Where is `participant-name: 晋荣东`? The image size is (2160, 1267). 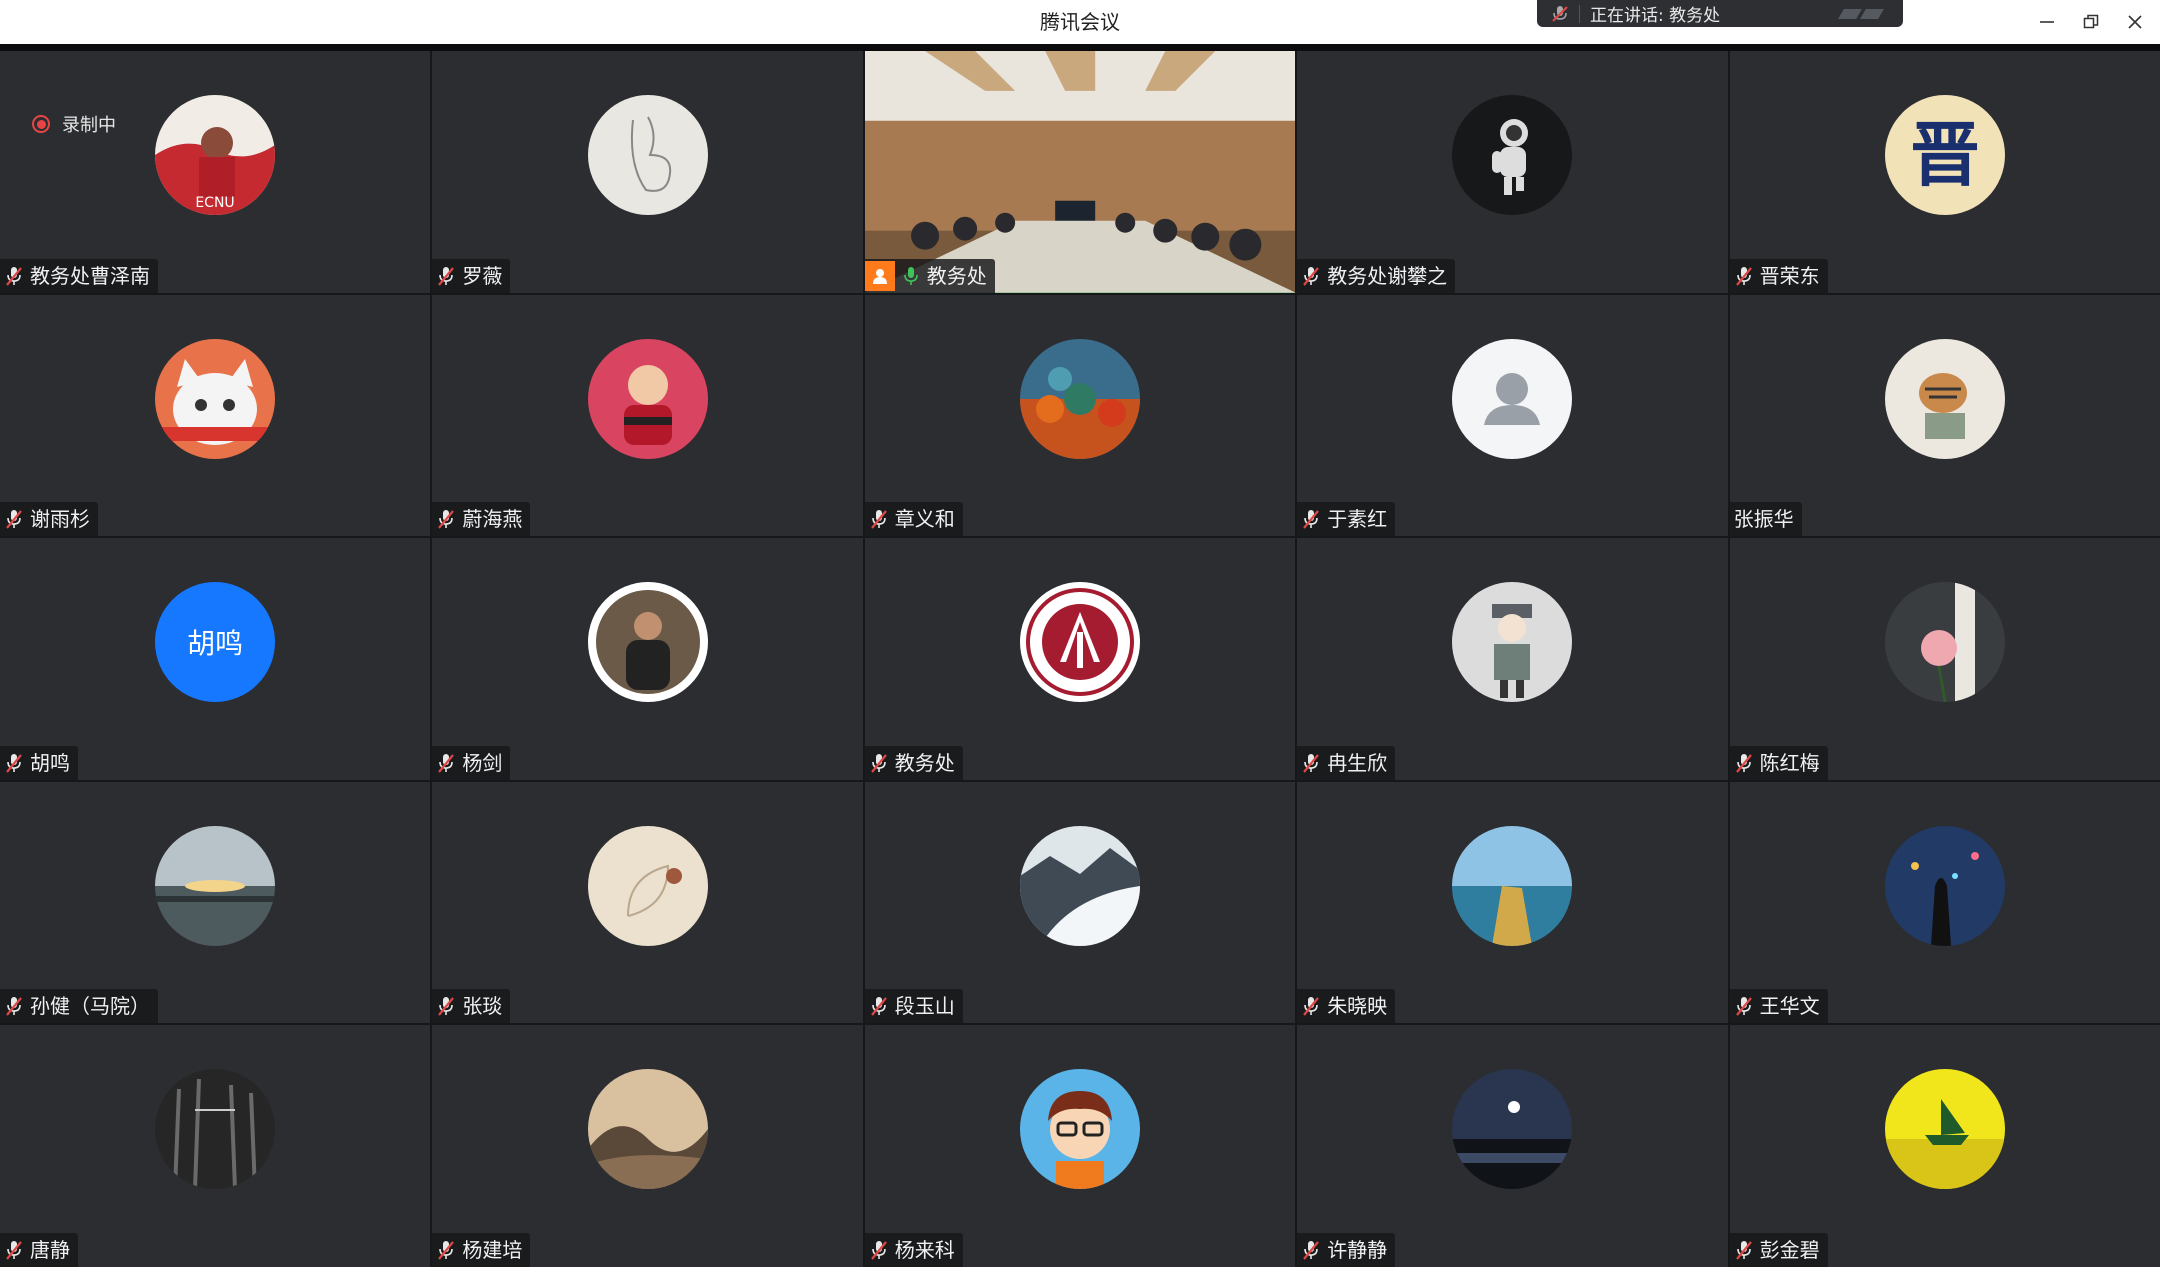 participant-name: 晋荣东 is located at coordinates (1789, 275).